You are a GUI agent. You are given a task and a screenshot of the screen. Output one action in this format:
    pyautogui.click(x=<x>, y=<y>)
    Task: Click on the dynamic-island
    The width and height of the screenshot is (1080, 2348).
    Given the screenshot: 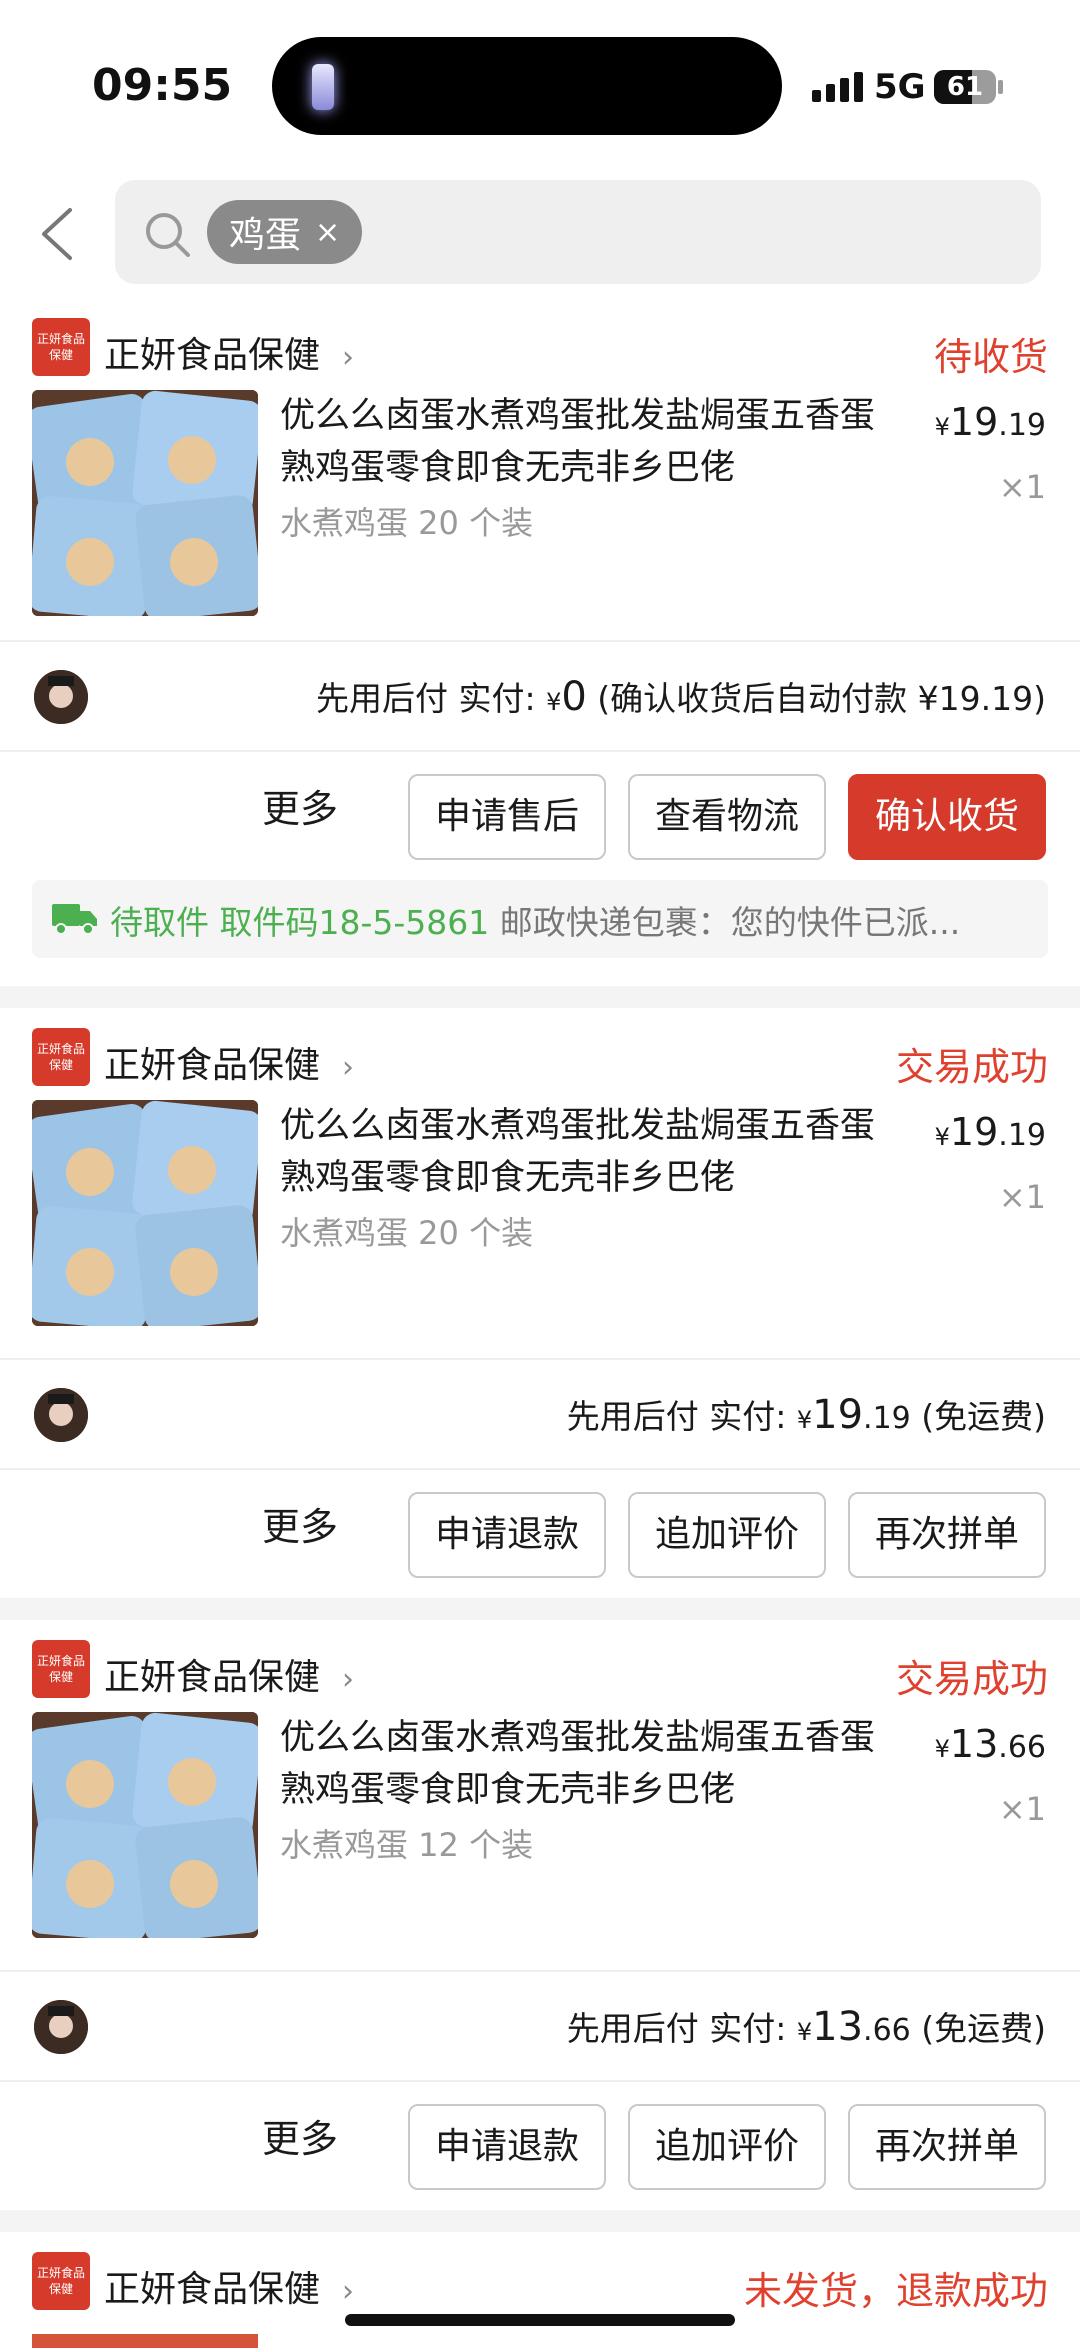 What is the action you would take?
    pyautogui.click(x=527, y=86)
    